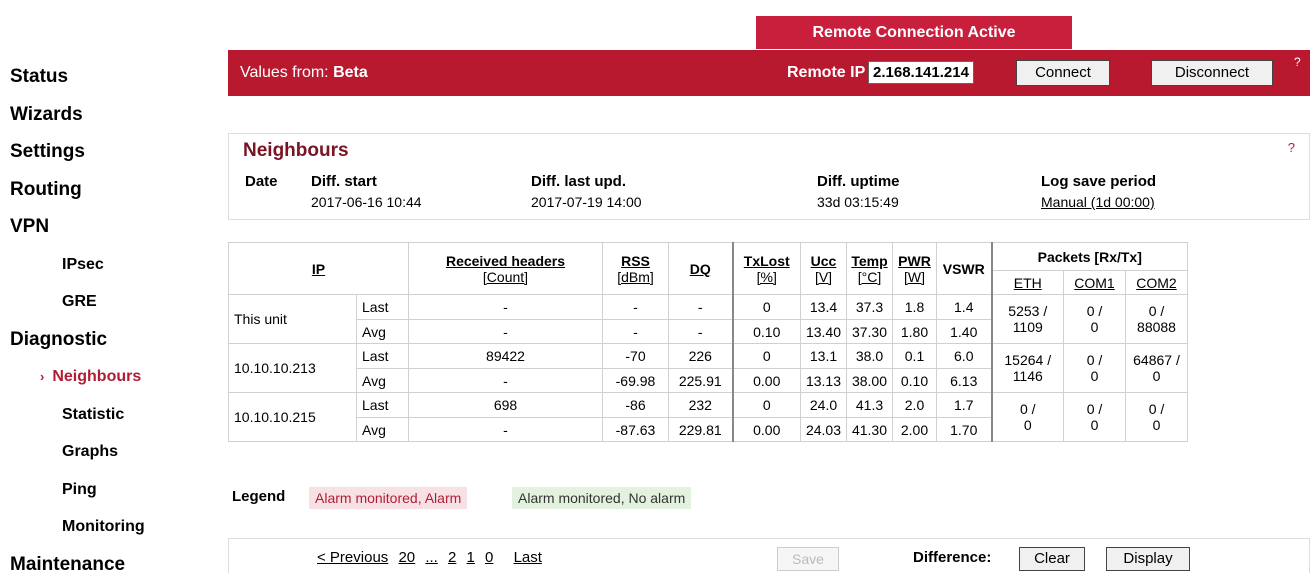  Describe the element at coordinates (110, 227) in the screenshot. I see `nav-vpn: VPN` at that location.